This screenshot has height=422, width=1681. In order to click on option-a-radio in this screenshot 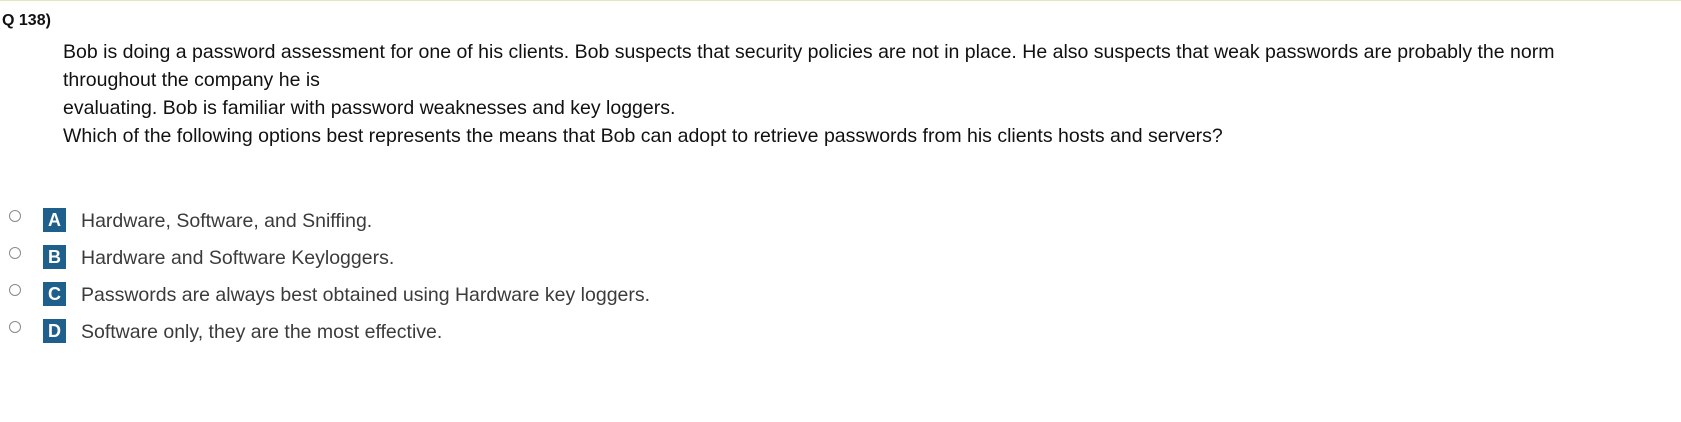, I will do `click(15, 216)`.